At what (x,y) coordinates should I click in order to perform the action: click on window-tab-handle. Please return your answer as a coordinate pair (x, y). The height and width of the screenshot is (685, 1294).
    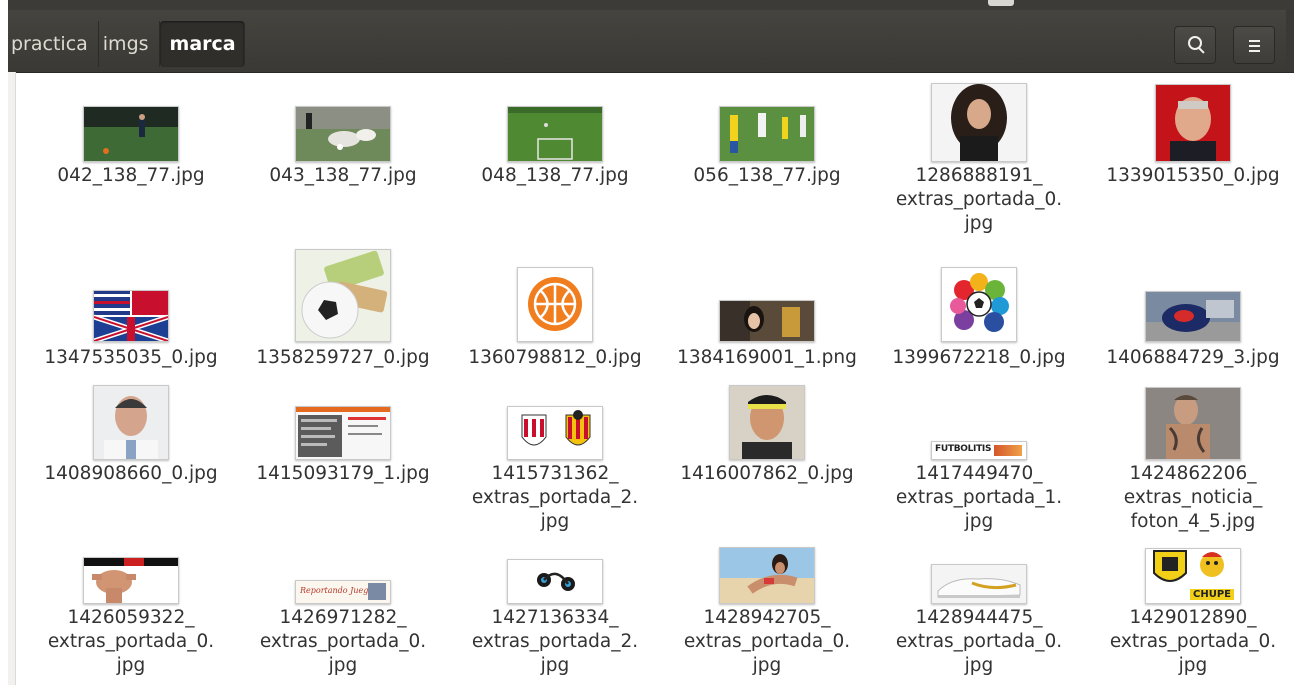
    Looking at the image, I should click on (1001, 3).